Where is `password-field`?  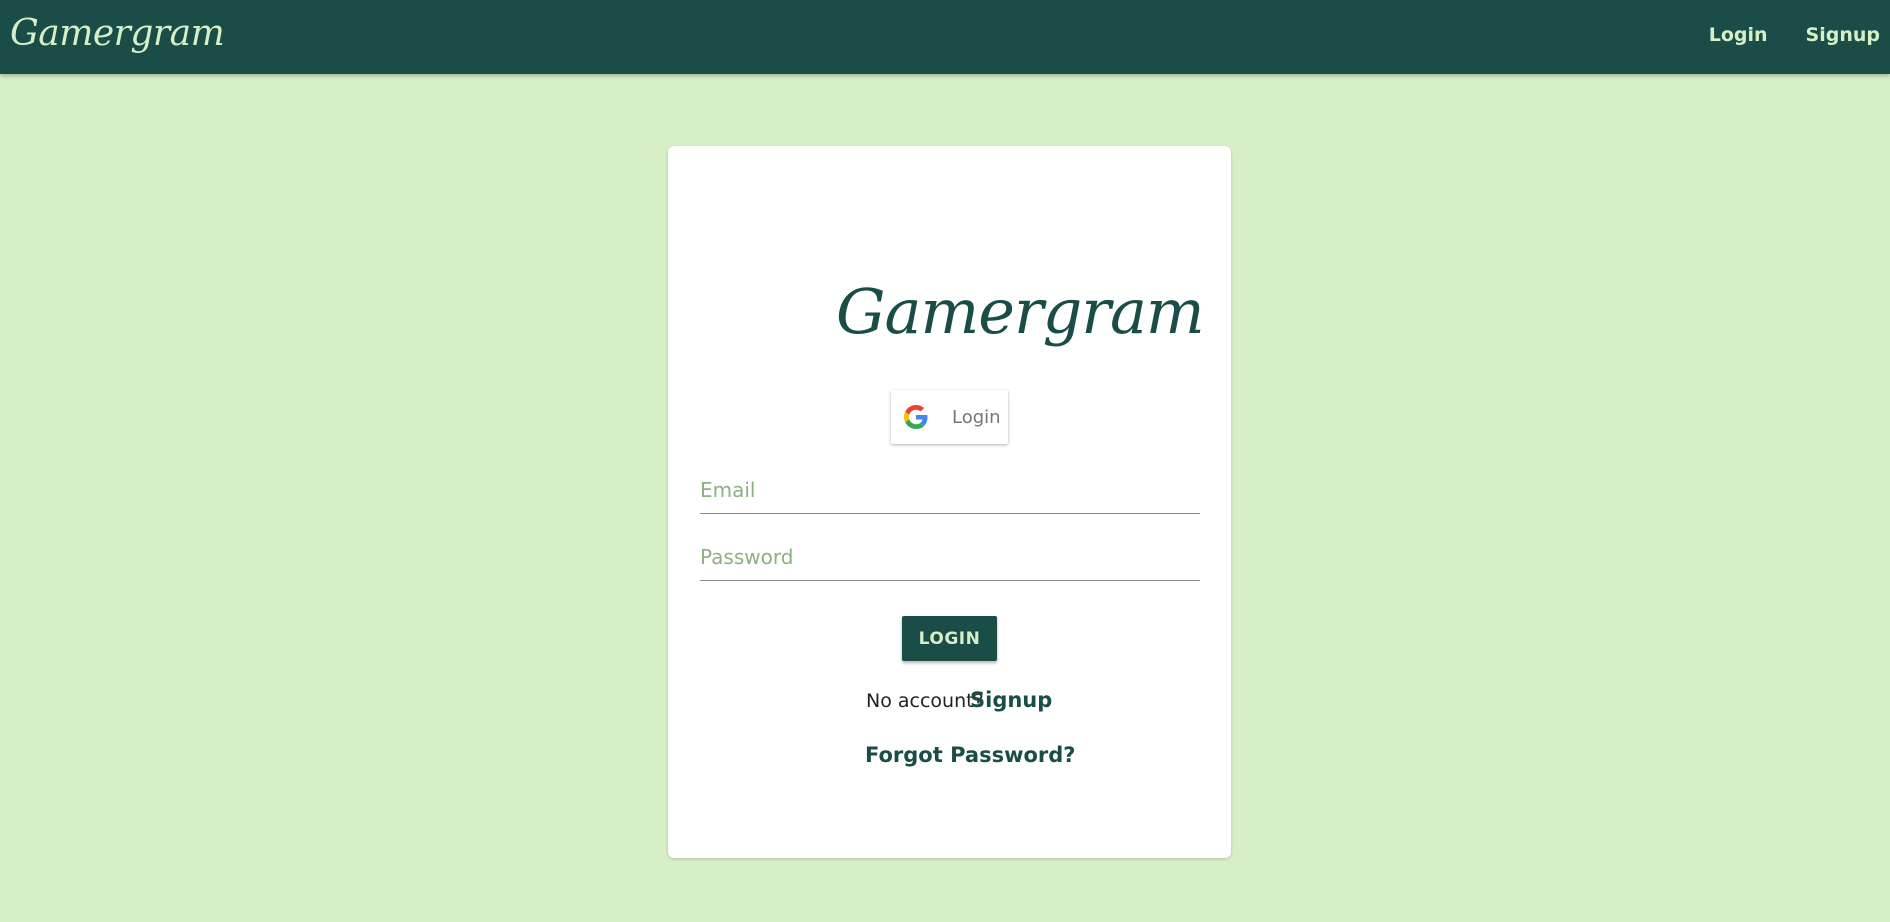
password-field is located at coordinates (950, 557).